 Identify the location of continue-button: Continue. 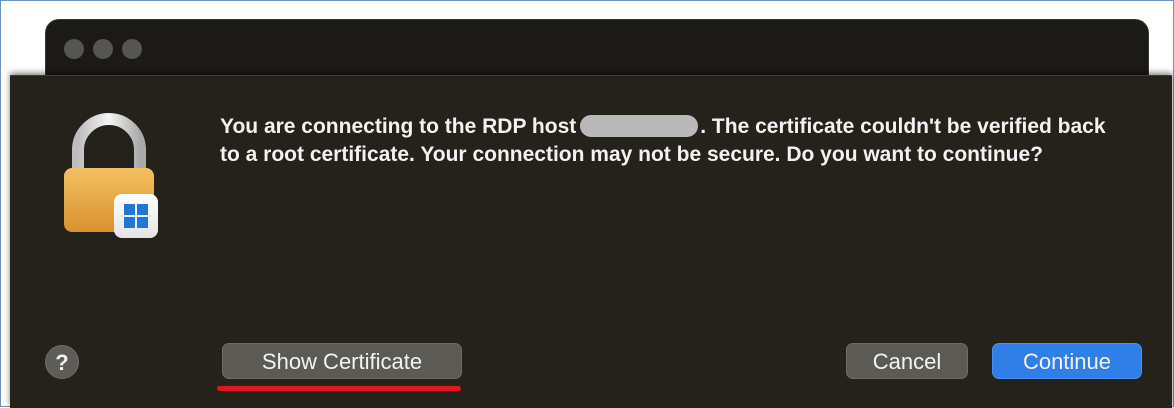
(1067, 361).